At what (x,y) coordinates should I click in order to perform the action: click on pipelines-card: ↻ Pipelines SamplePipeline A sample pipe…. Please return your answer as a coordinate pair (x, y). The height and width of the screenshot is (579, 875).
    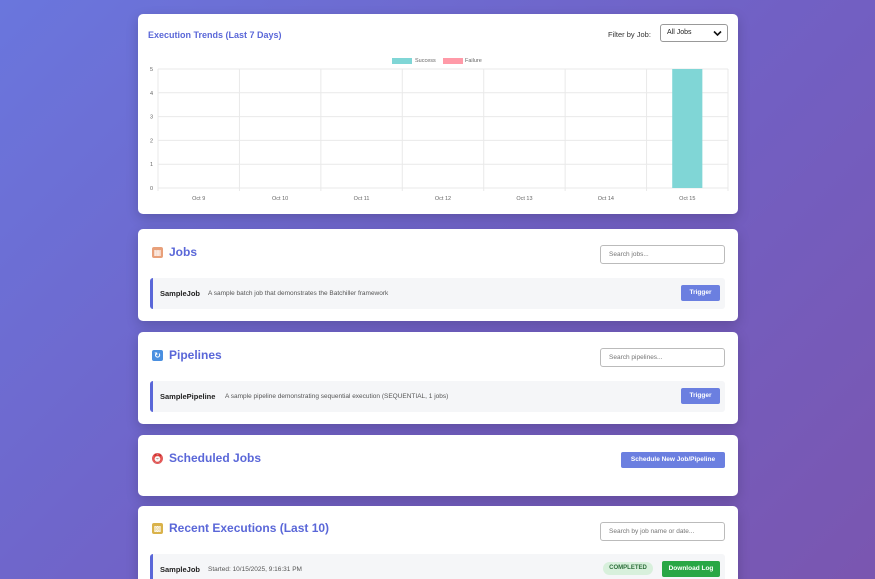
    Looking at the image, I should click on (438, 378).